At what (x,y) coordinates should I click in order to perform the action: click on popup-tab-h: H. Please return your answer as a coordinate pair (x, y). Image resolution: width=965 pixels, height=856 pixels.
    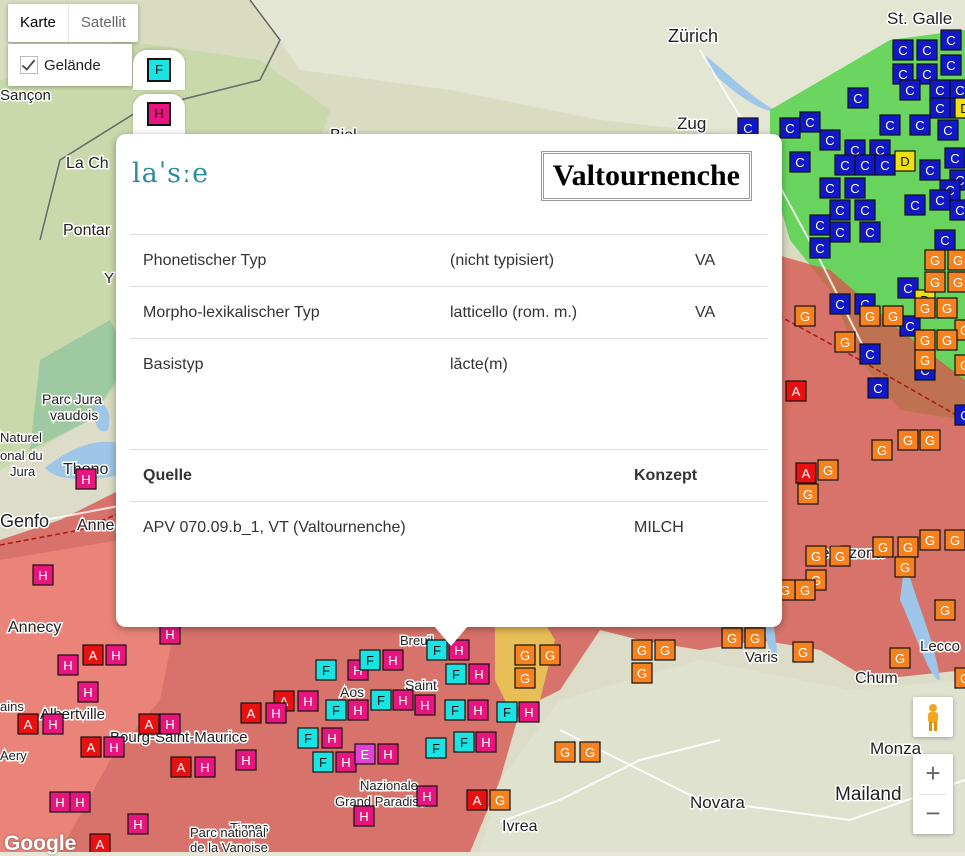
    Looking at the image, I should click on (159, 114).